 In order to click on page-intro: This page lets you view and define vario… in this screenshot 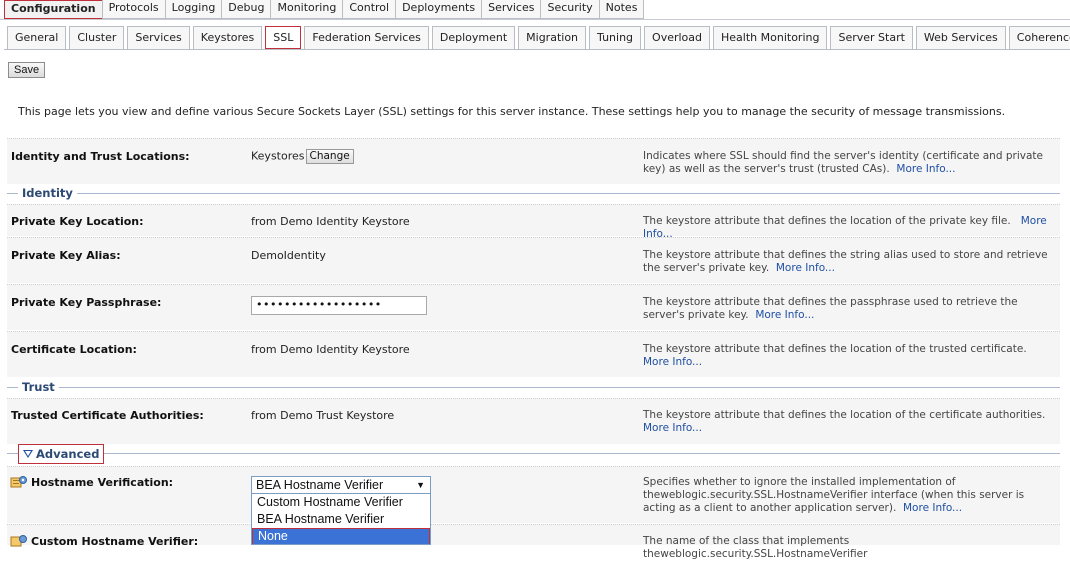, I will do `click(512, 111)`.